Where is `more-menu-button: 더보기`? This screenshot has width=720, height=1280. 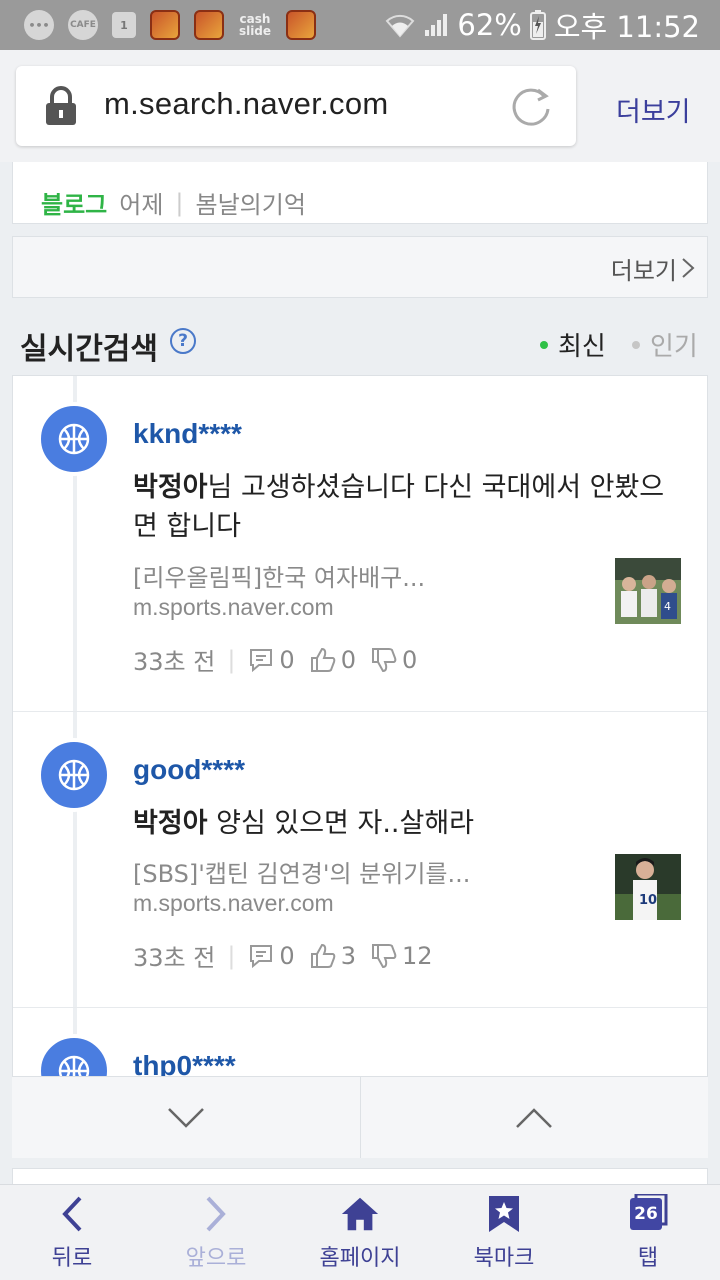 more-menu-button: 더보기 is located at coordinates (653, 109).